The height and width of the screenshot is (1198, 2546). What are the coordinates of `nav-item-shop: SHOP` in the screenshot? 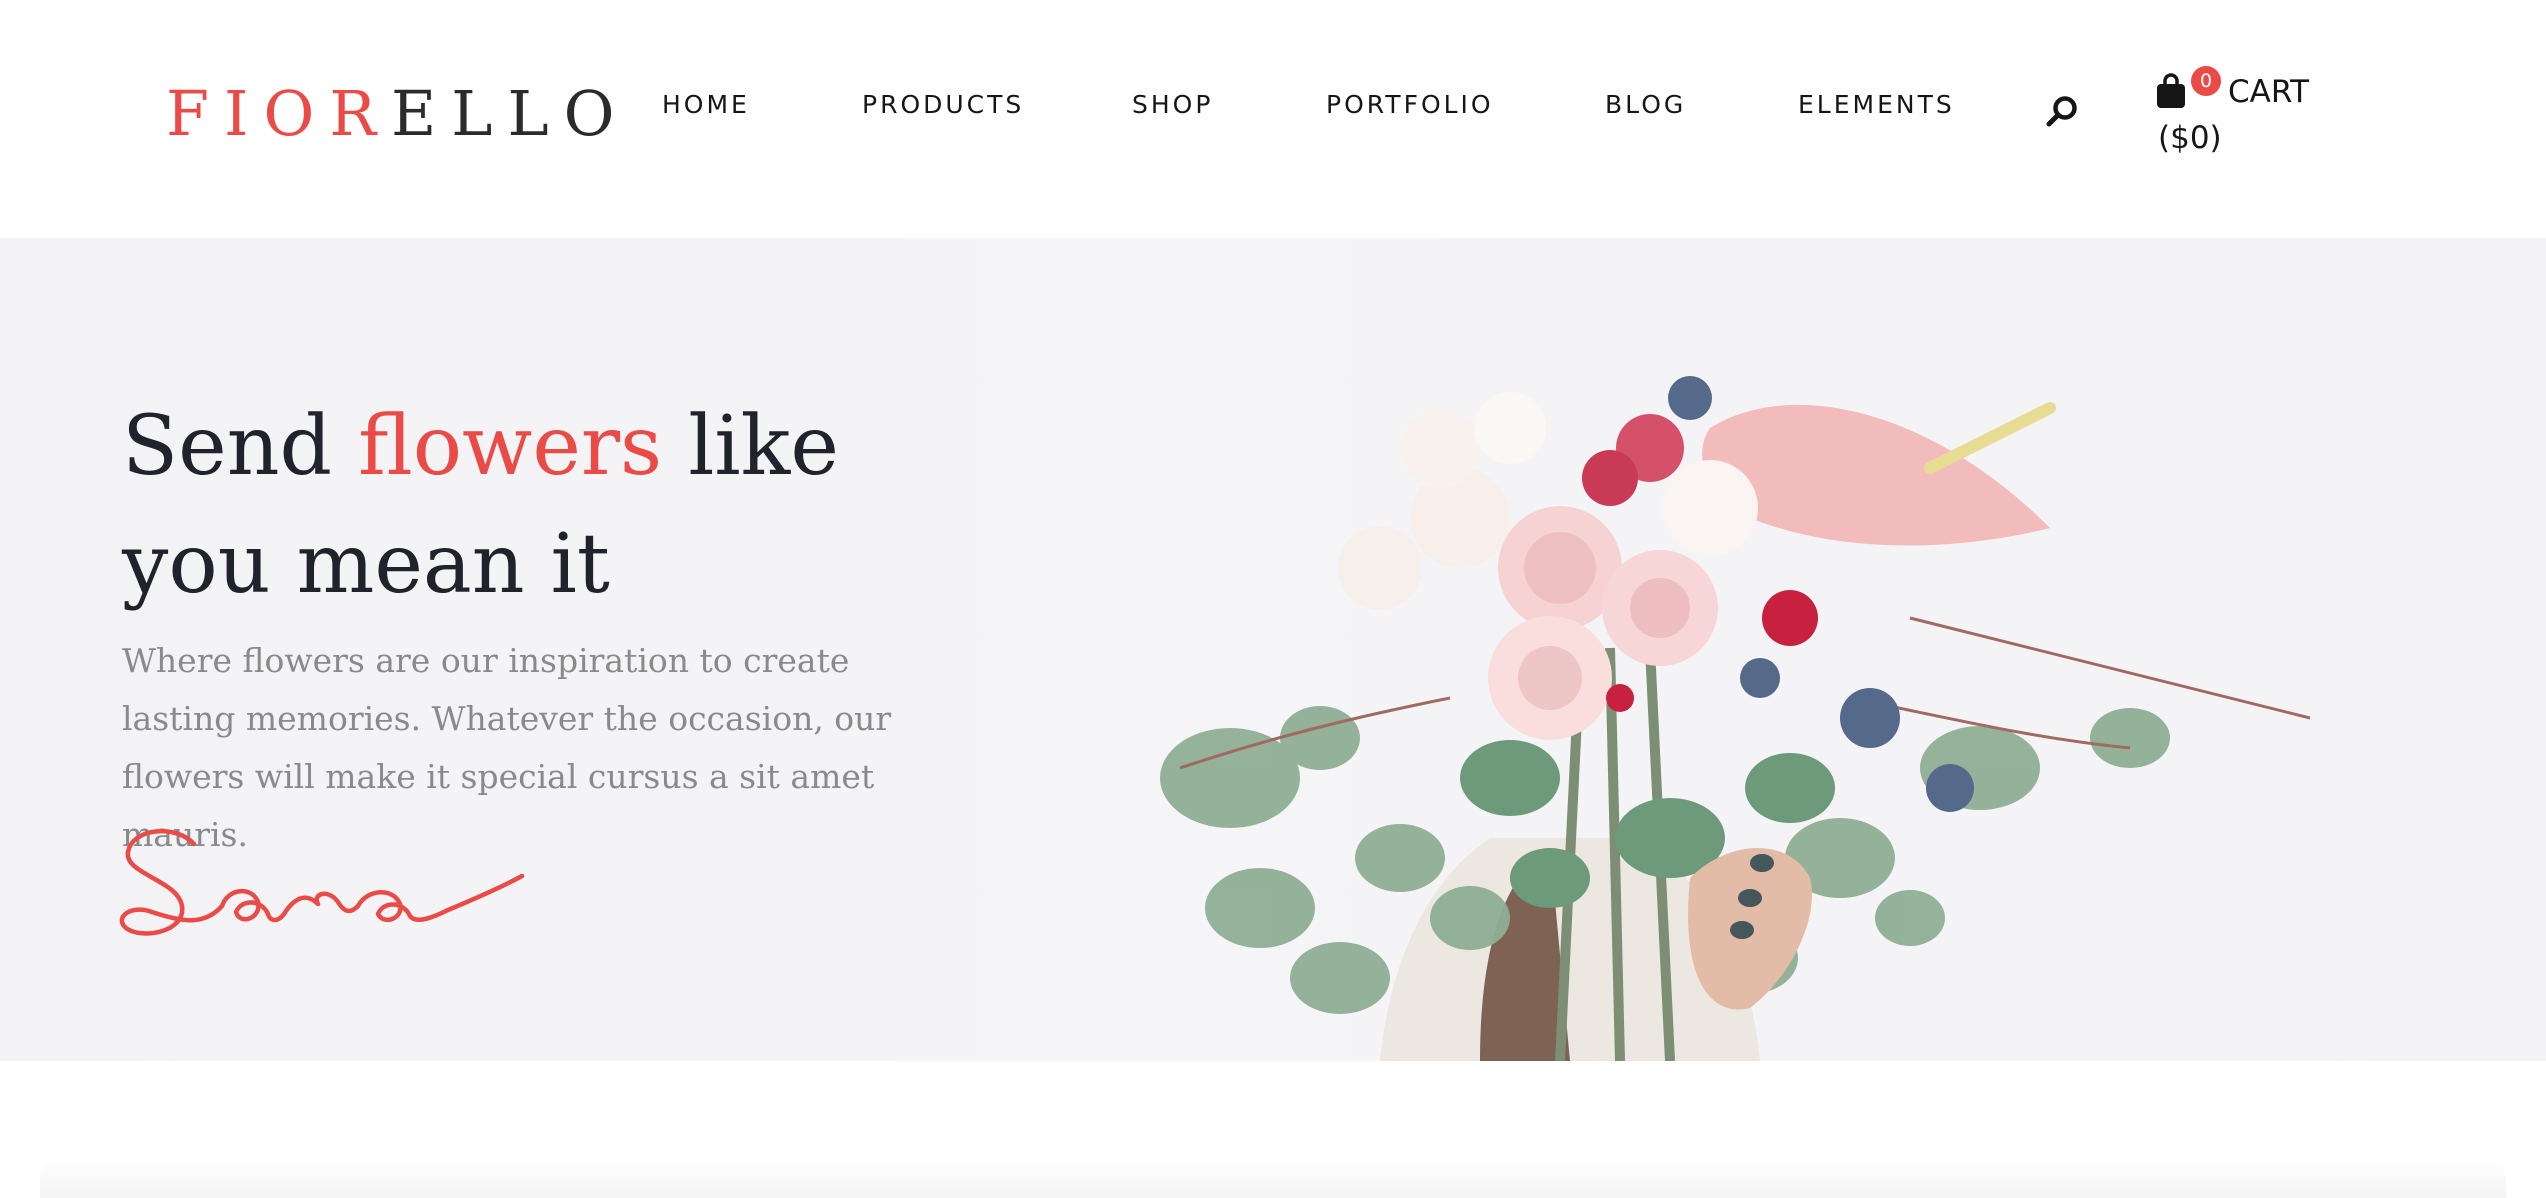 It's located at (1172, 105).